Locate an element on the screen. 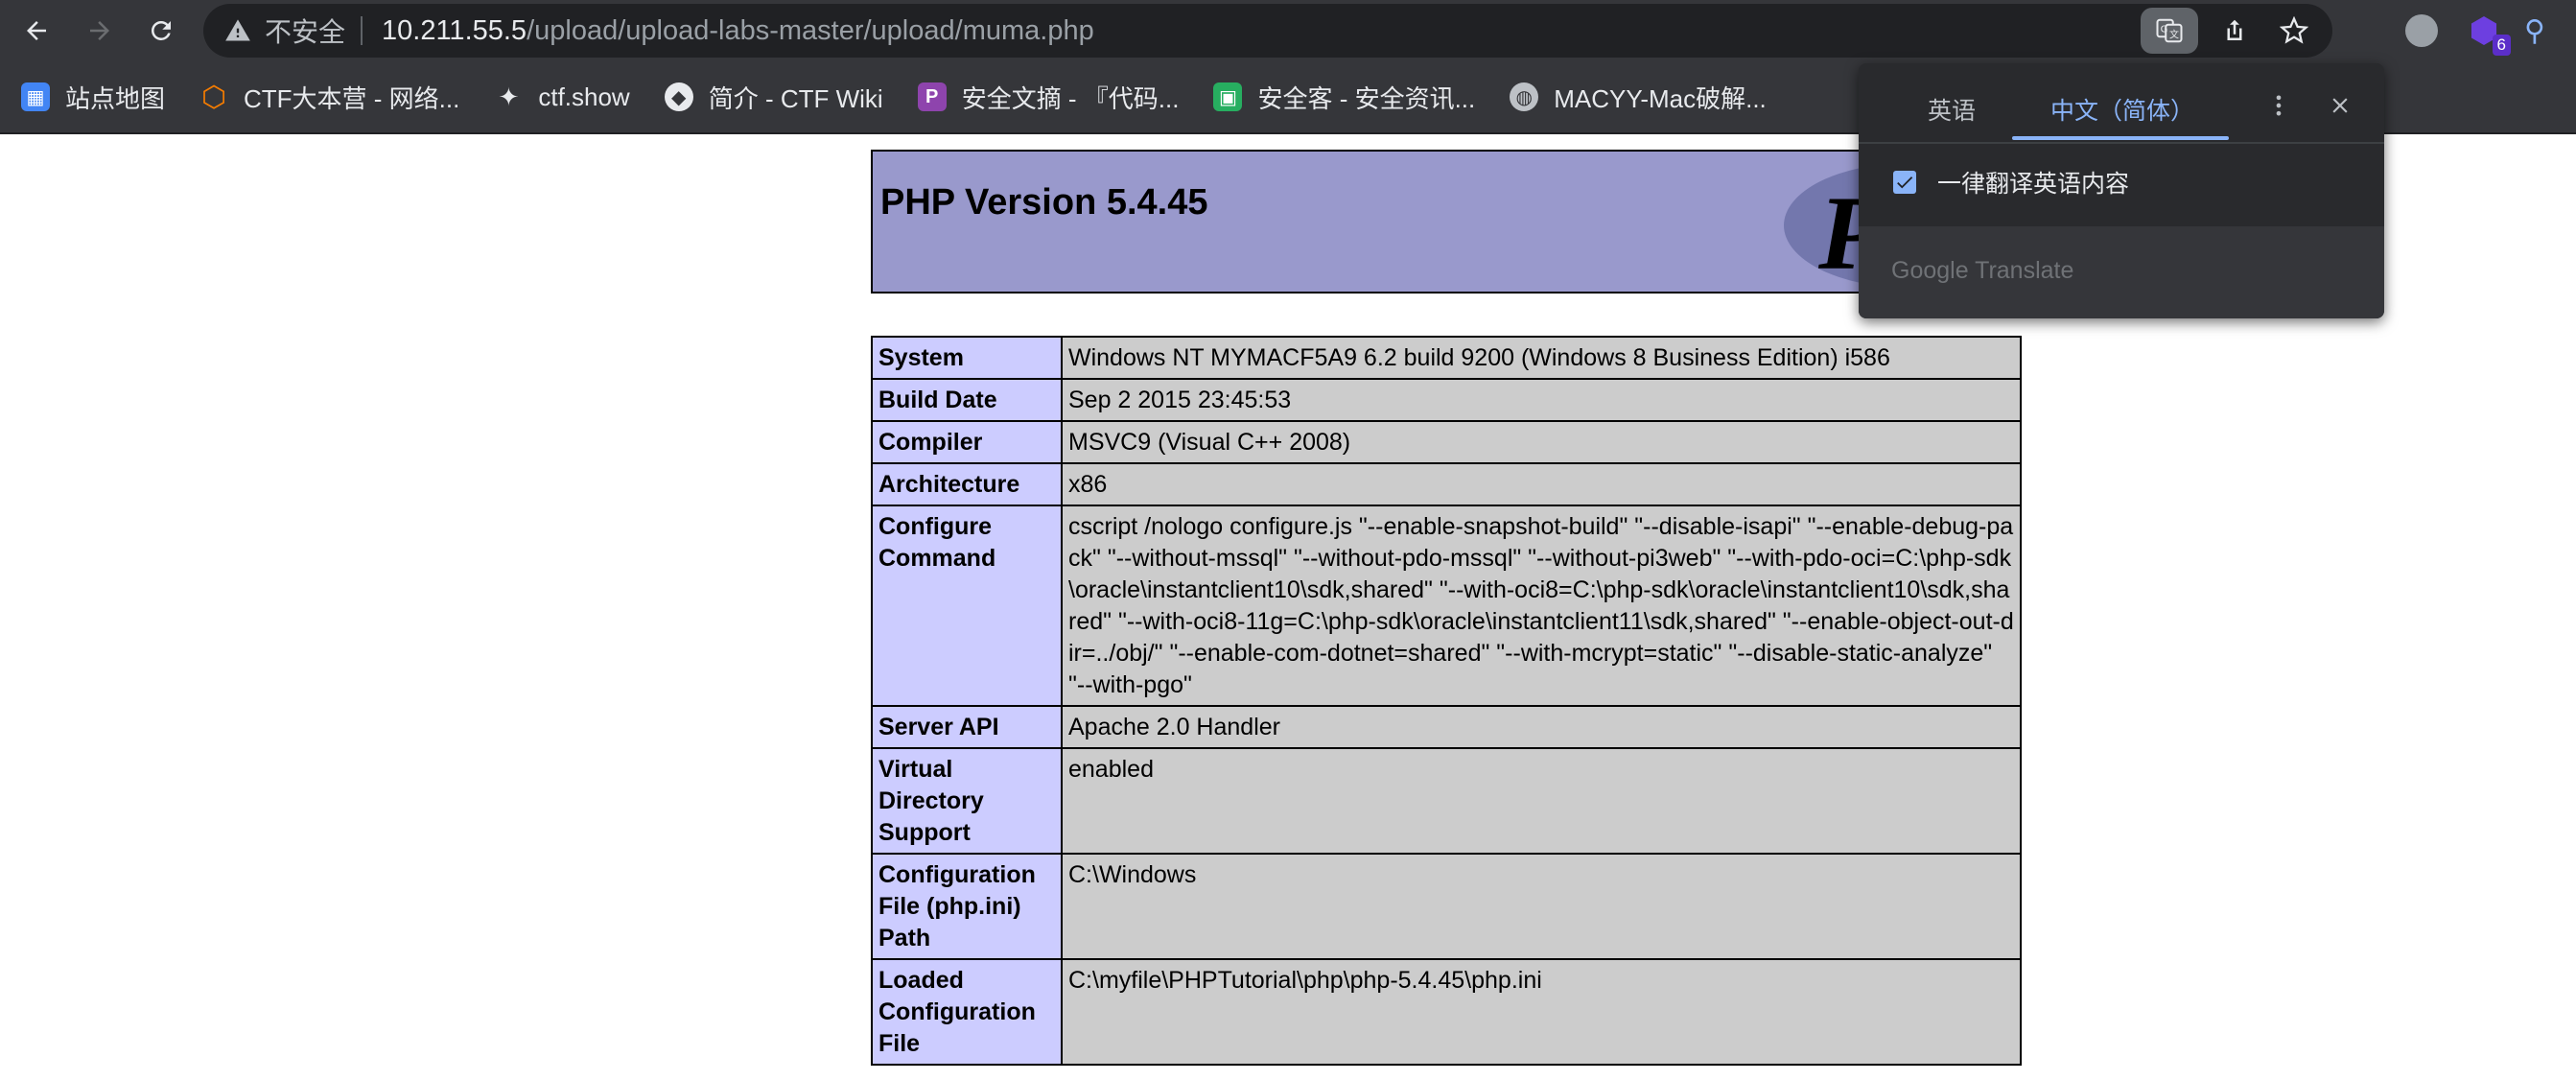 The image size is (2576, 1080). reload-button is located at coordinates (161, 31).